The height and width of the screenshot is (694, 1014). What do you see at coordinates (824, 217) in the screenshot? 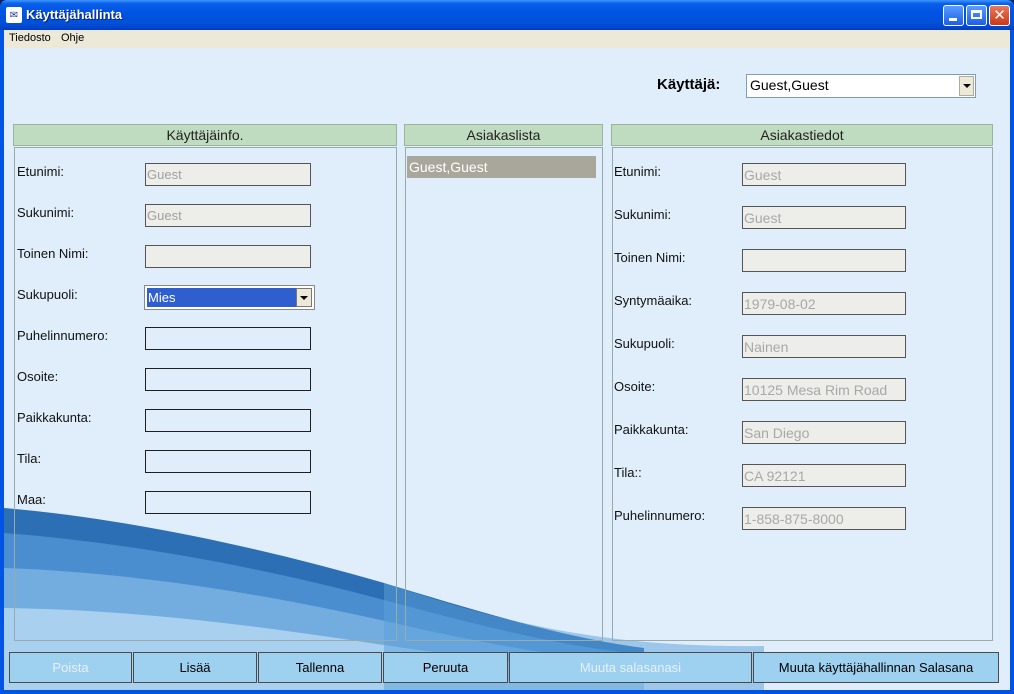
I see `cust-last-name-field: Guest` at bounding box center [824, 217].